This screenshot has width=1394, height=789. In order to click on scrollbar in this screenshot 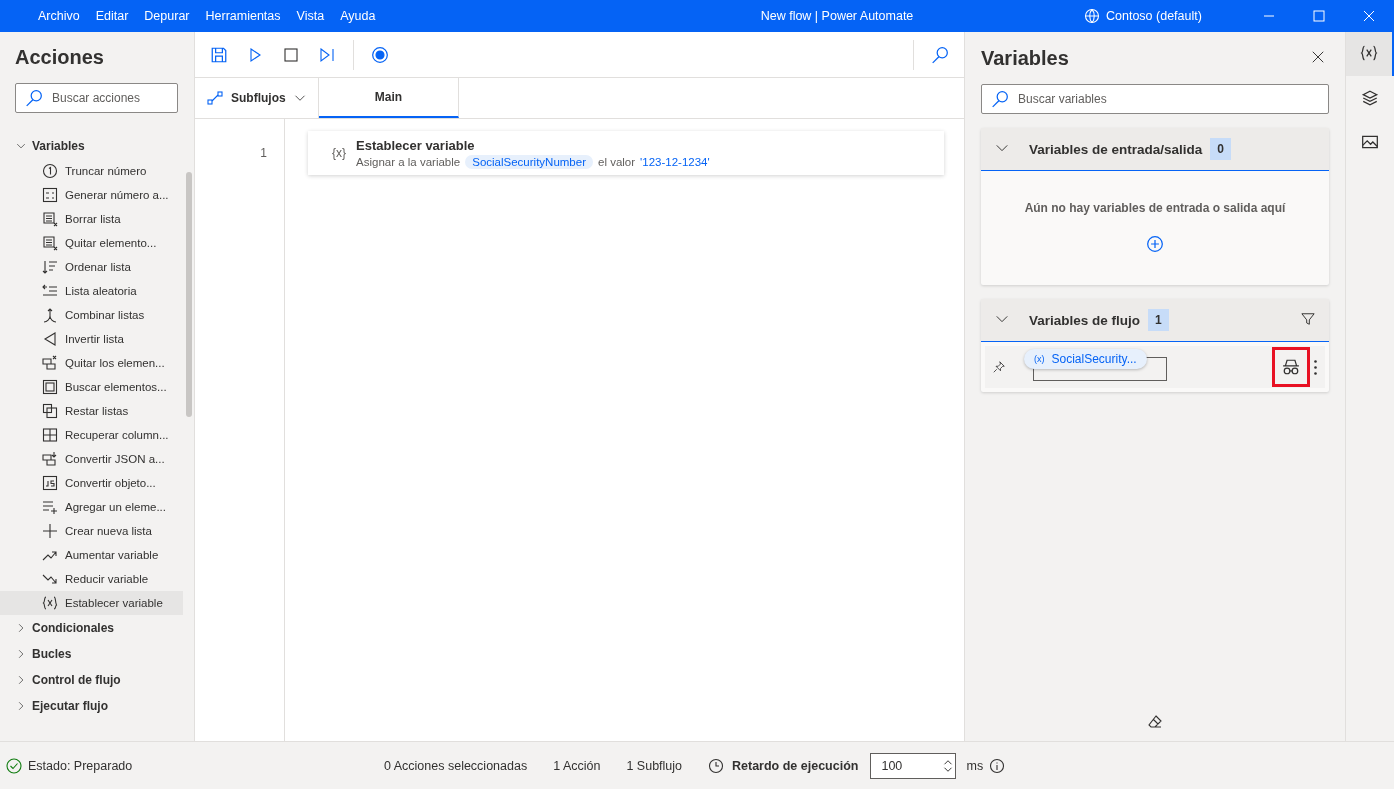, I will do `click(189, 294)`.